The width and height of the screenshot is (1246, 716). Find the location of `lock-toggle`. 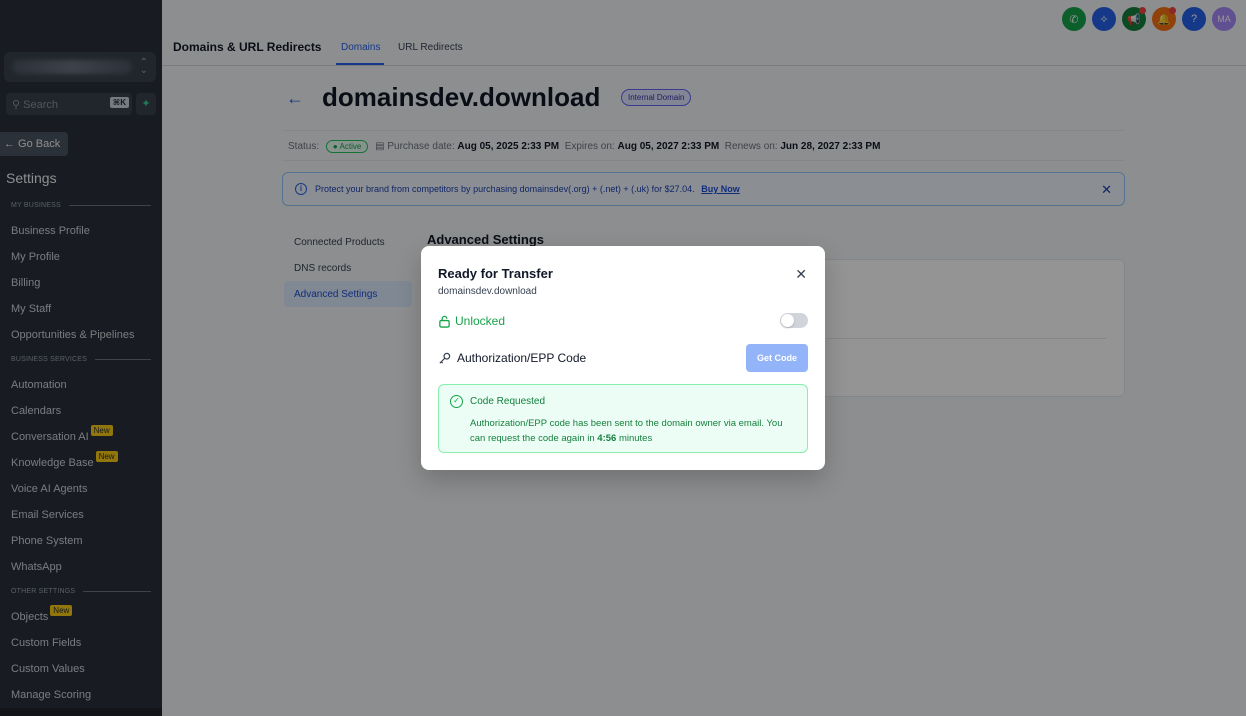

lock-toggle is located at coordinates (794, 320).